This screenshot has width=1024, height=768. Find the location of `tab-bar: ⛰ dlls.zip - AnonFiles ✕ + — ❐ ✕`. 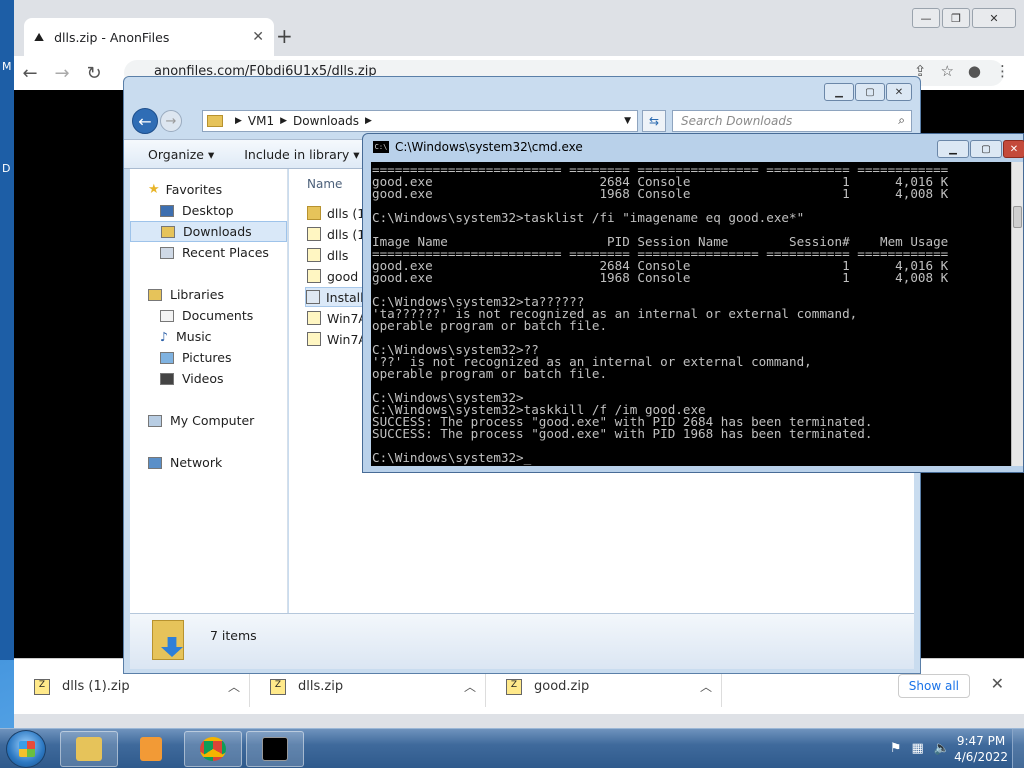

tab-bar: ⛰ dlls.zip - AnonFiles ✕ + — ❐ ✕ is located at coordinates (519, 28).